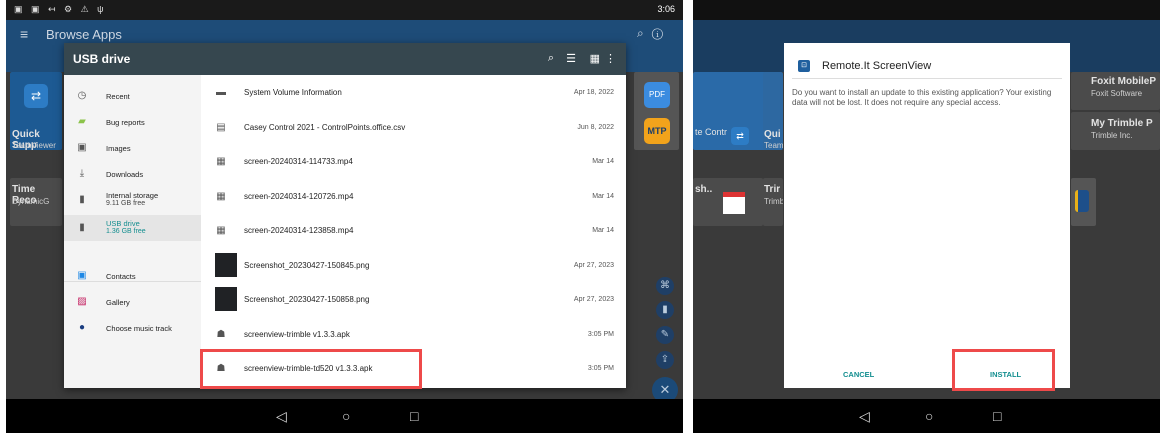 Image resolution: width=1167 pixels, height=433 pixels. Describe the element at coordinates (1117, 93) in the screenshot. I see `tile-sub: Foxit Software` at that location.